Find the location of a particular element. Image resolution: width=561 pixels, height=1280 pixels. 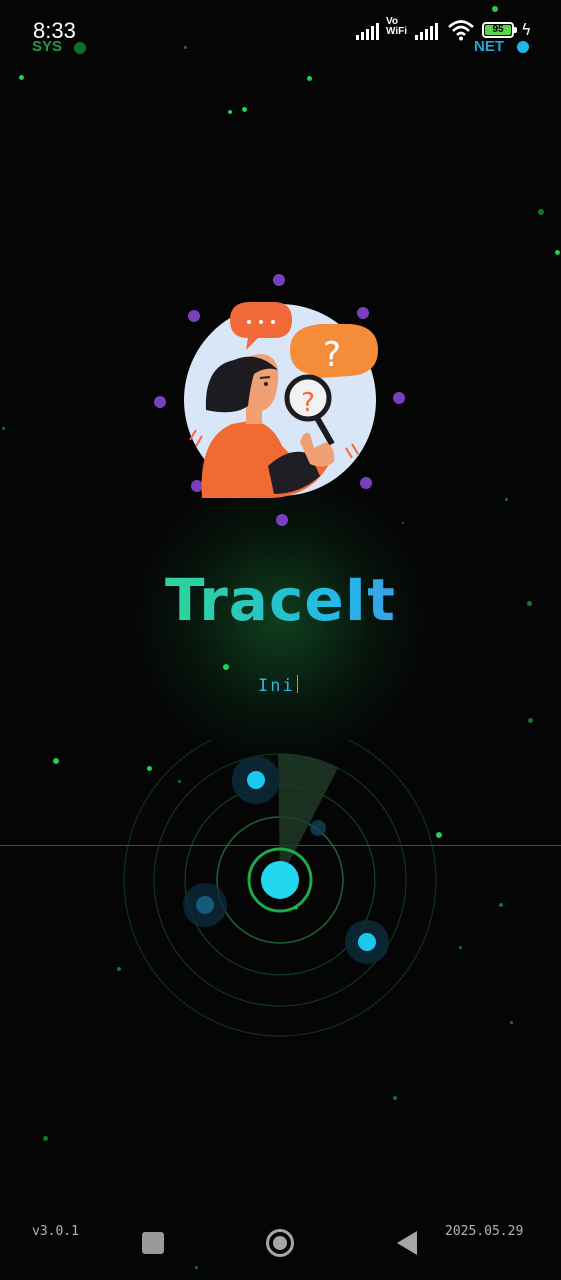

battery-level: 95 is located at coordinates (498, 30).